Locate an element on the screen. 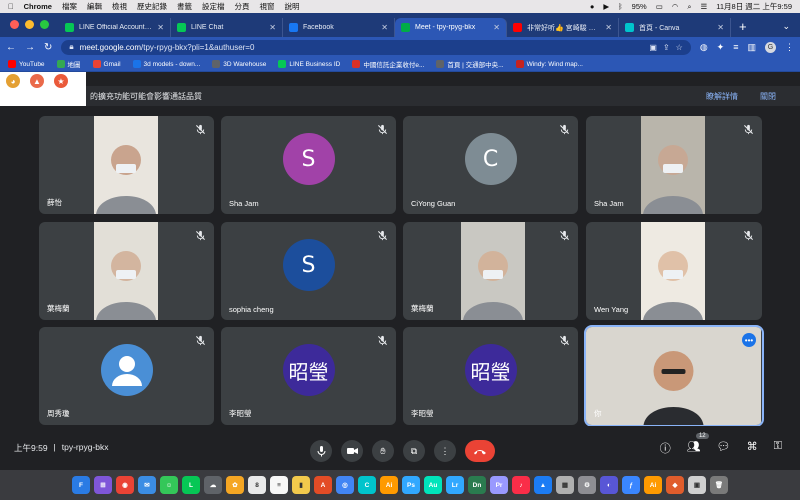 The image size is (800, 500). browser-tab-3: Facebook ✕ is located at coordinates (339, 27).